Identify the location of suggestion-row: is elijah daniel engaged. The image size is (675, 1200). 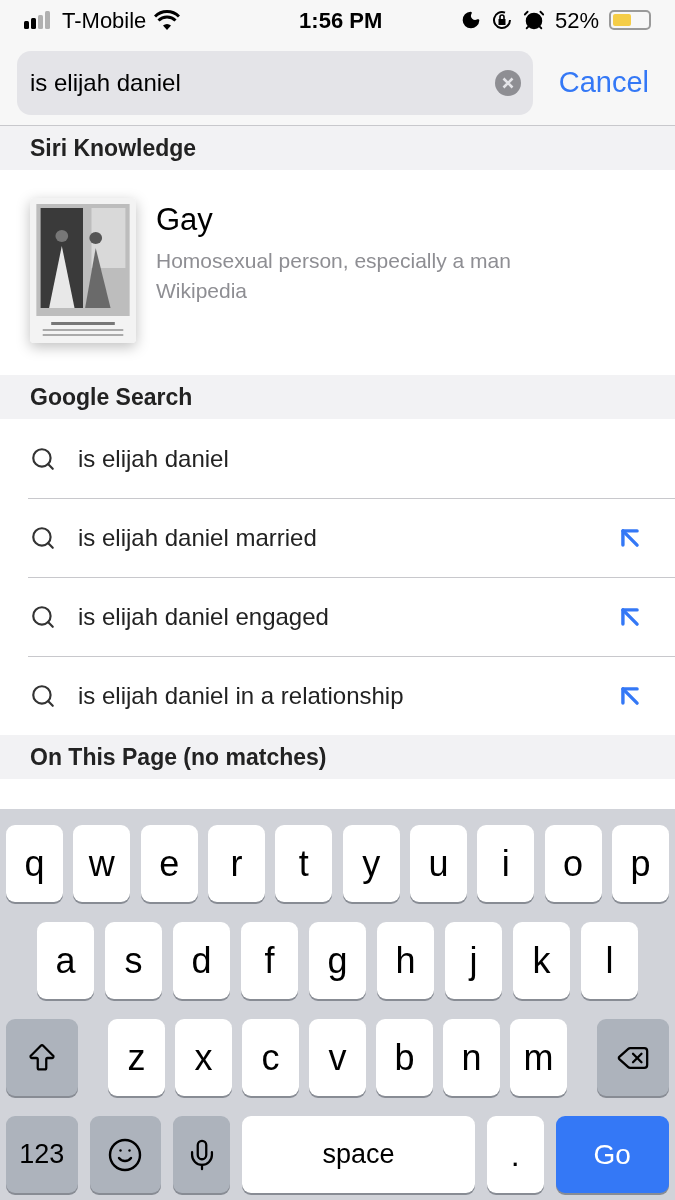
(351, 616).